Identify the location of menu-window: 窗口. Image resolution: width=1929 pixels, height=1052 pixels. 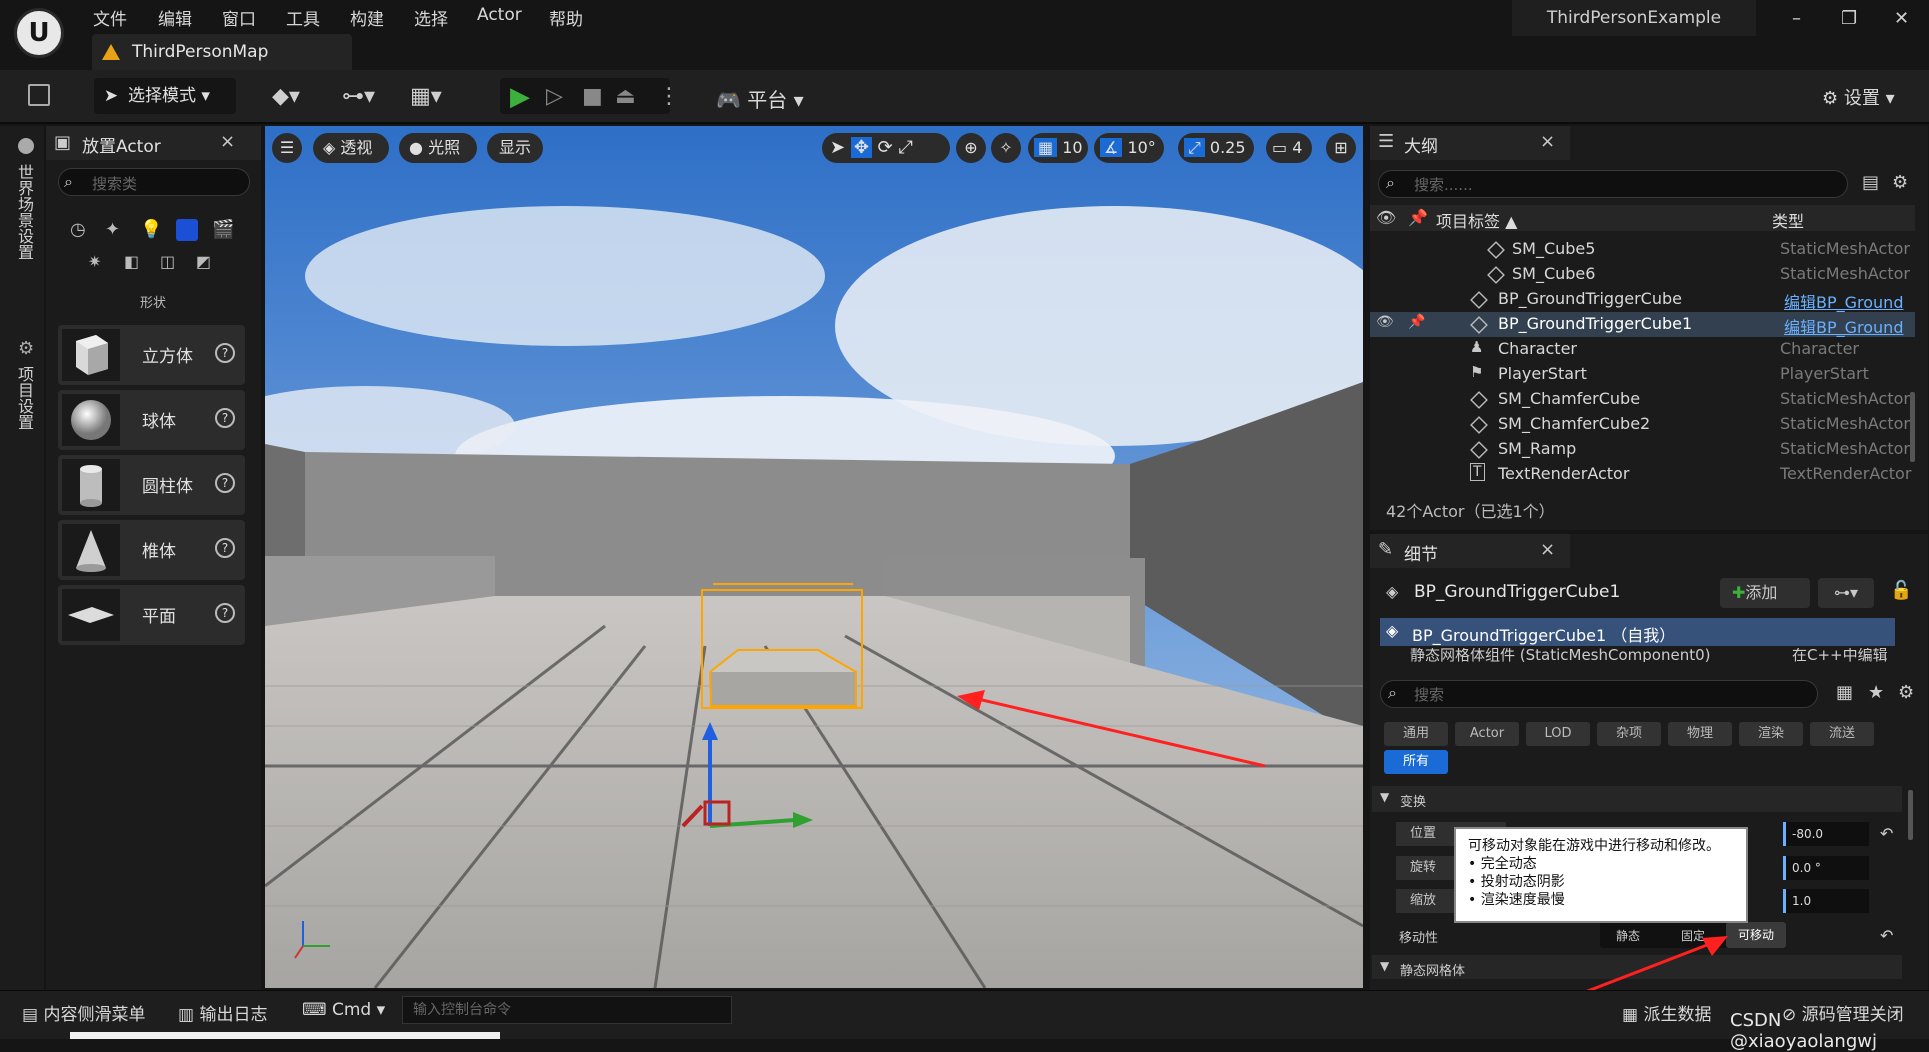
(239, 17).